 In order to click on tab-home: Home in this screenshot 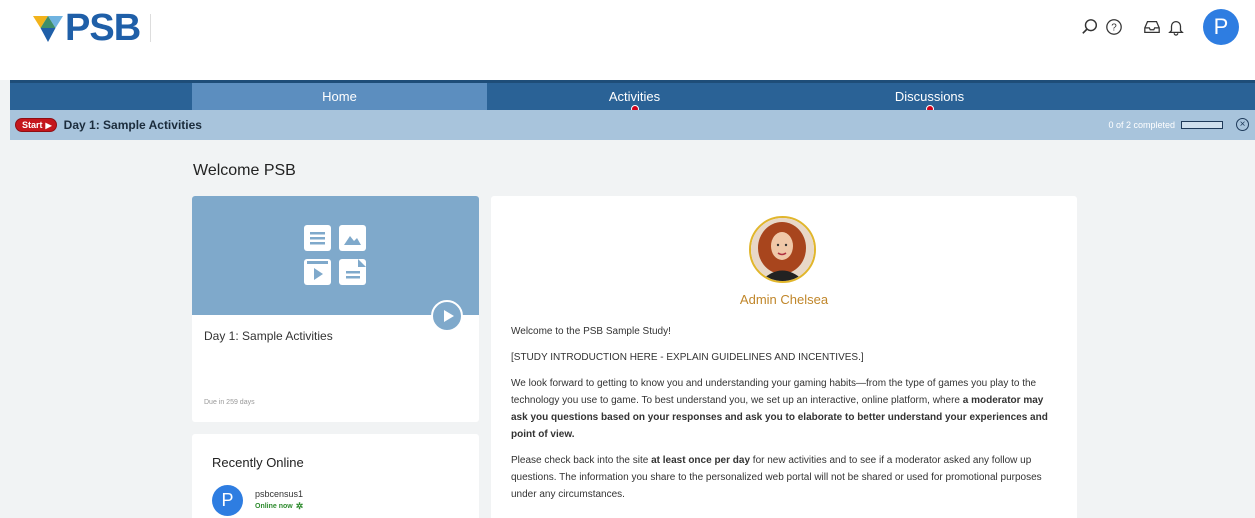, I will do `click(339, 96)`.